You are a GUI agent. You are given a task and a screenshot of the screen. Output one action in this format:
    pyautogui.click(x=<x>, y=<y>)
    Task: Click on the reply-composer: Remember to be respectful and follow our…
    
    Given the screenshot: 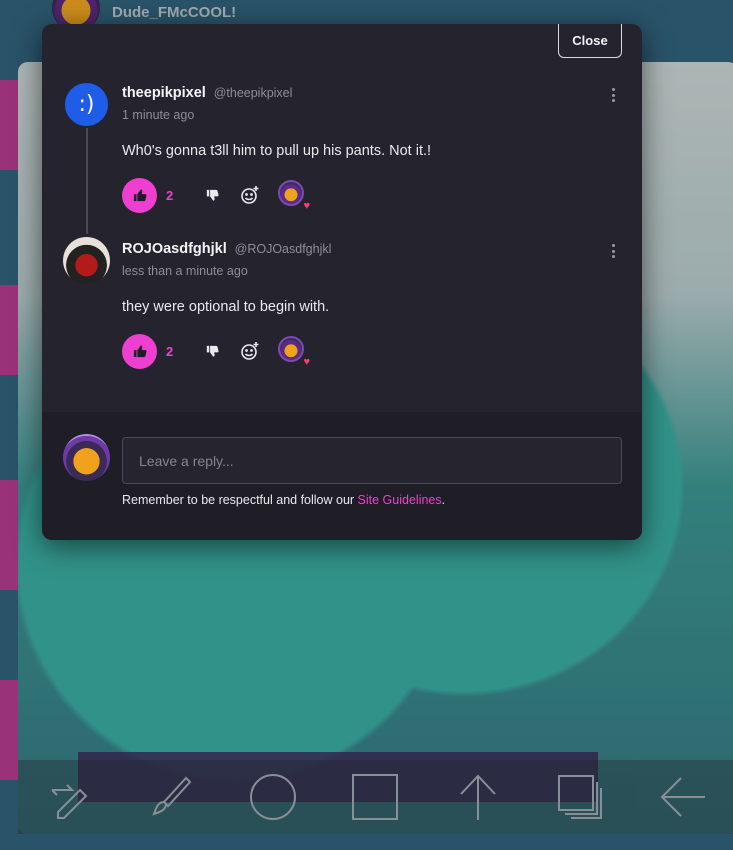 What is the action you would take?
    pyautogui.click(x=342, y=476)
    